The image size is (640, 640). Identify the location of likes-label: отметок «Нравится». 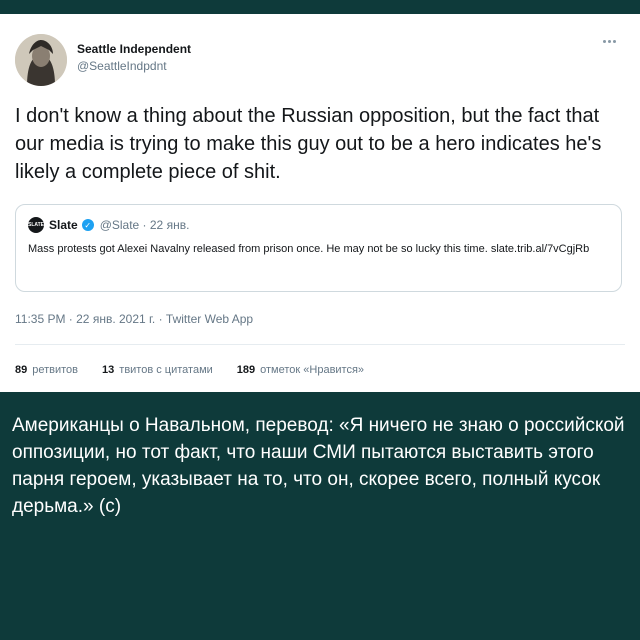
(312, 370).